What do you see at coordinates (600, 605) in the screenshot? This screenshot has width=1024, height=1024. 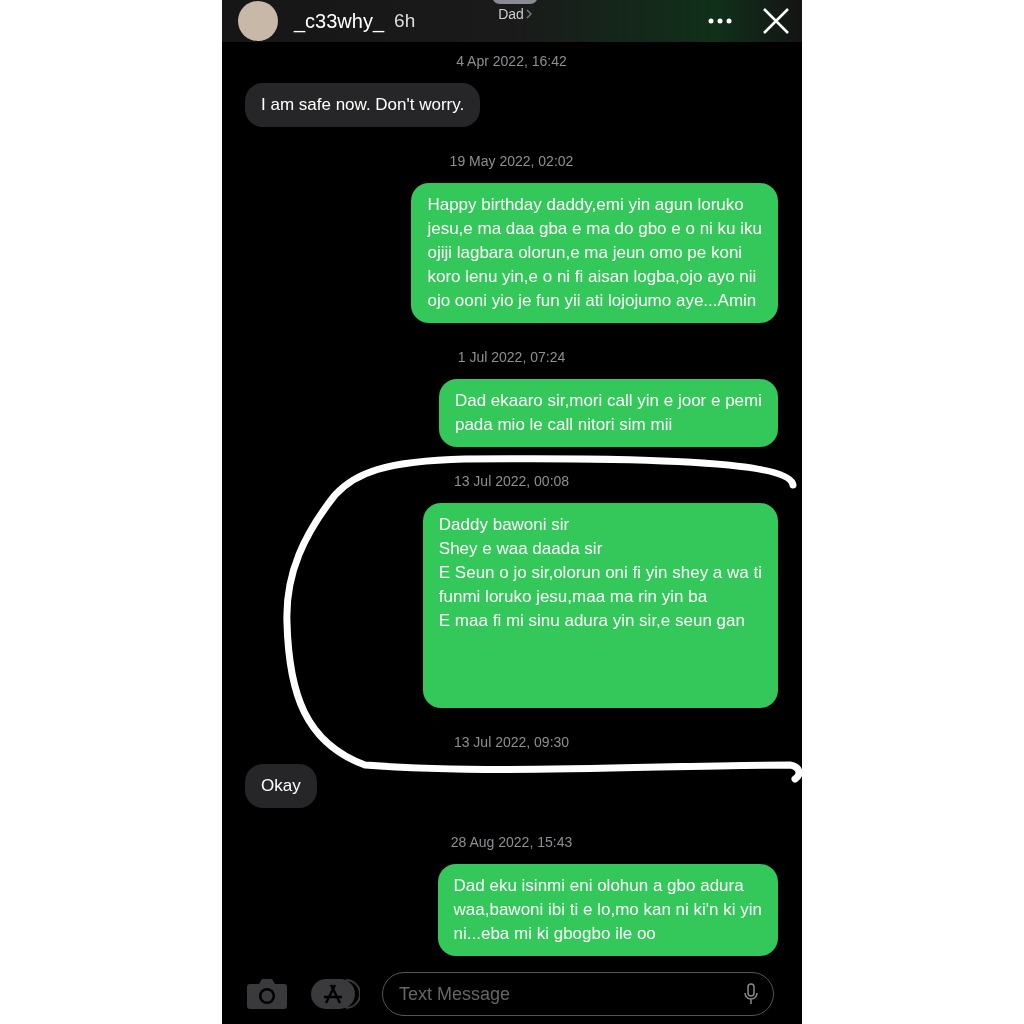 I see `message-bubble: Daddy bawoni sir Shey e waa daada sir E Seun o jo sir,olorun oni fi yin shey a wa ti funmi loruko jesu,maa ma rin yin ba E maa fi mi sinu adura yin sir,e seun gan` at bounding box center [600, 605].